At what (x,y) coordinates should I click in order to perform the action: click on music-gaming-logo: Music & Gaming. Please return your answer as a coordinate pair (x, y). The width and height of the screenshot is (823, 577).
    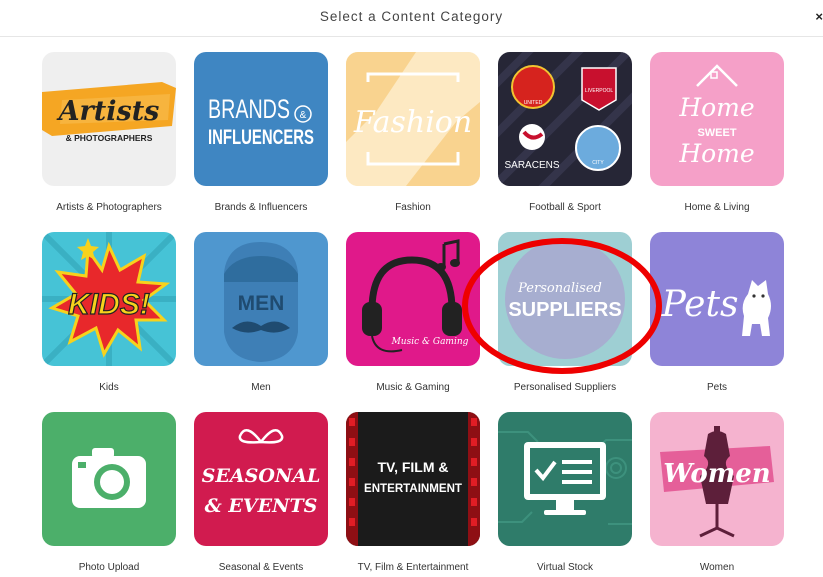
    Looking at the image, I should click on (413, 299).